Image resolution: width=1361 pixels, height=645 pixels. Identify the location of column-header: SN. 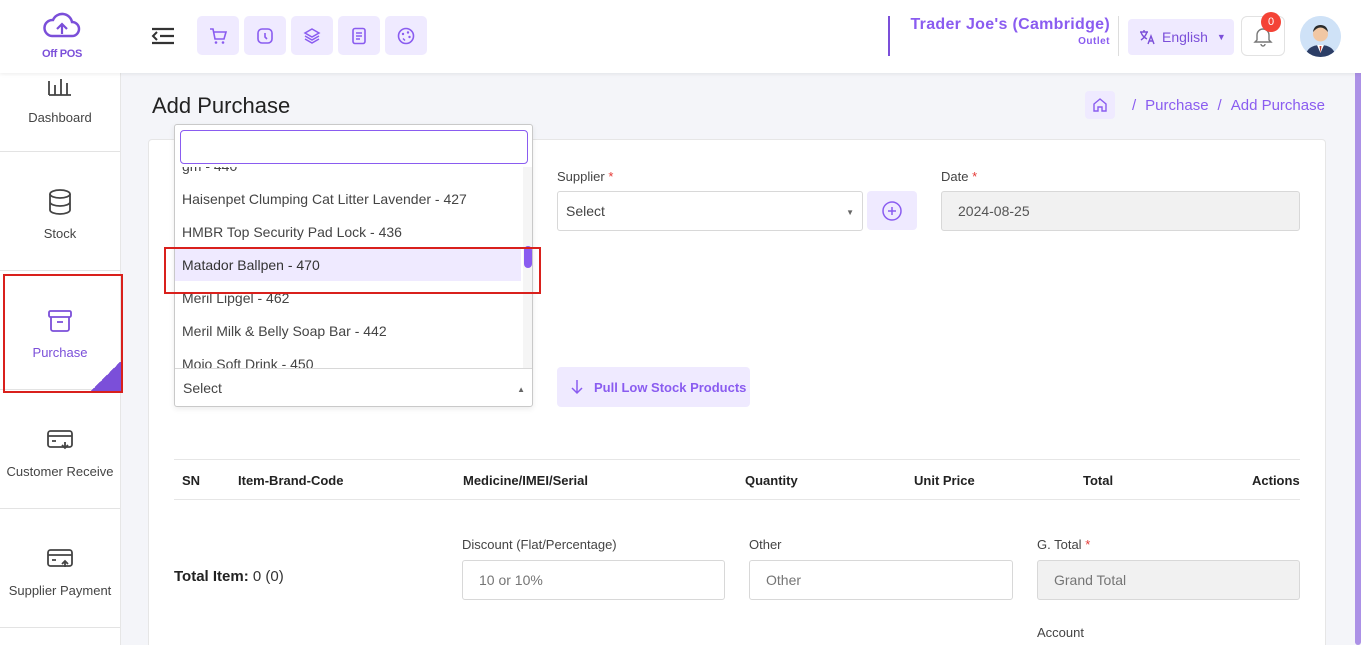
(191, 480).